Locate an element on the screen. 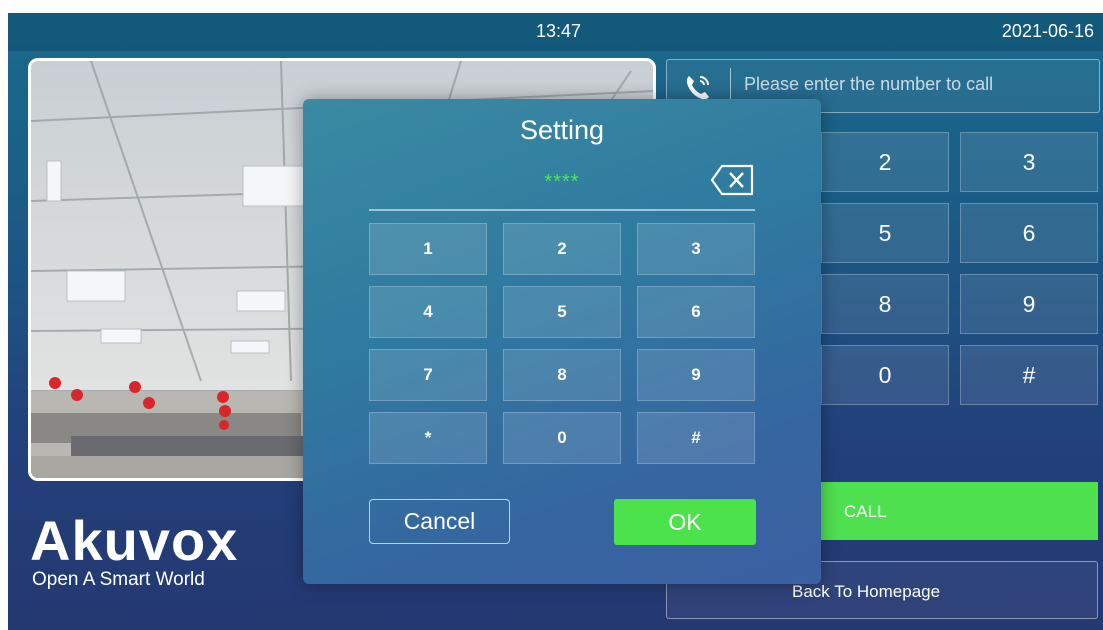 This screenshot has height=630, width=1103. status-time: 13:47 is located at coordinates (559, 31).